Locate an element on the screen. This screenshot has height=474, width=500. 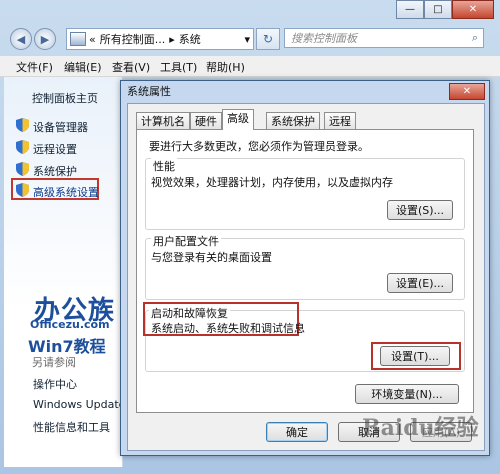
maximize-icon: □ is located at coordinates (438, 9).